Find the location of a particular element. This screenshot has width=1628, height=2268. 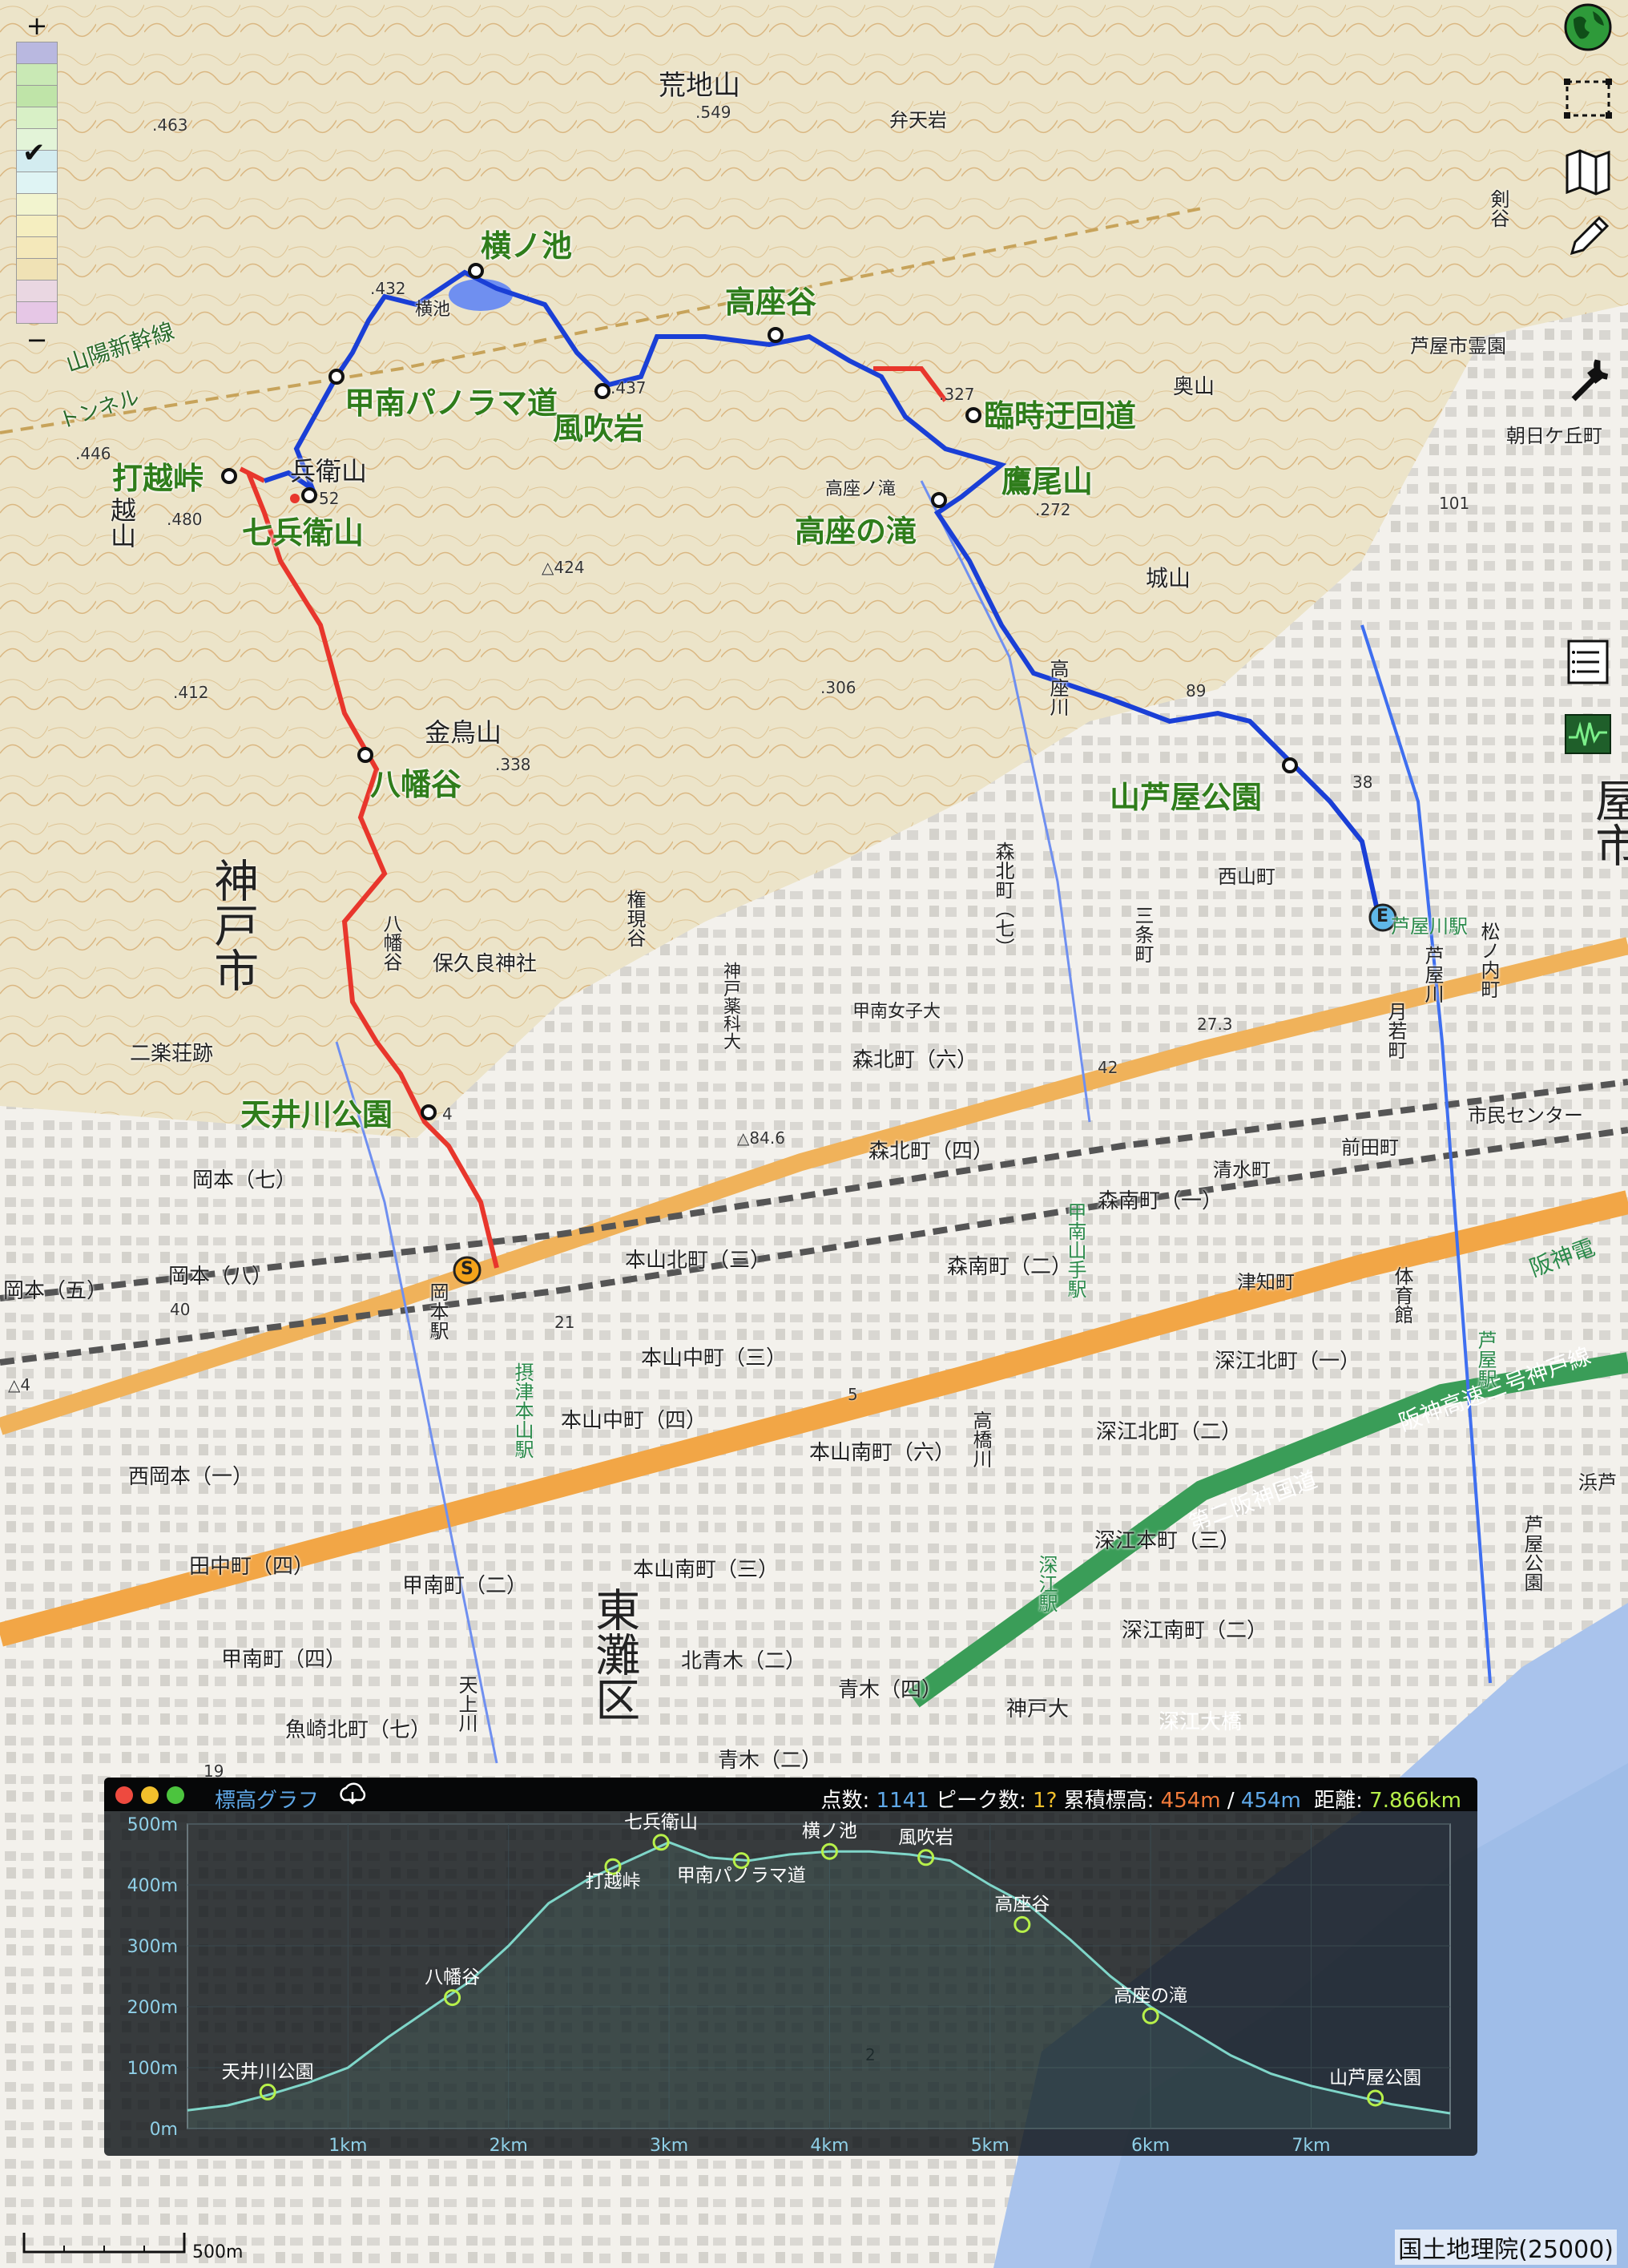

place-label: 津知町 is located at coordinates (1266, 1282).